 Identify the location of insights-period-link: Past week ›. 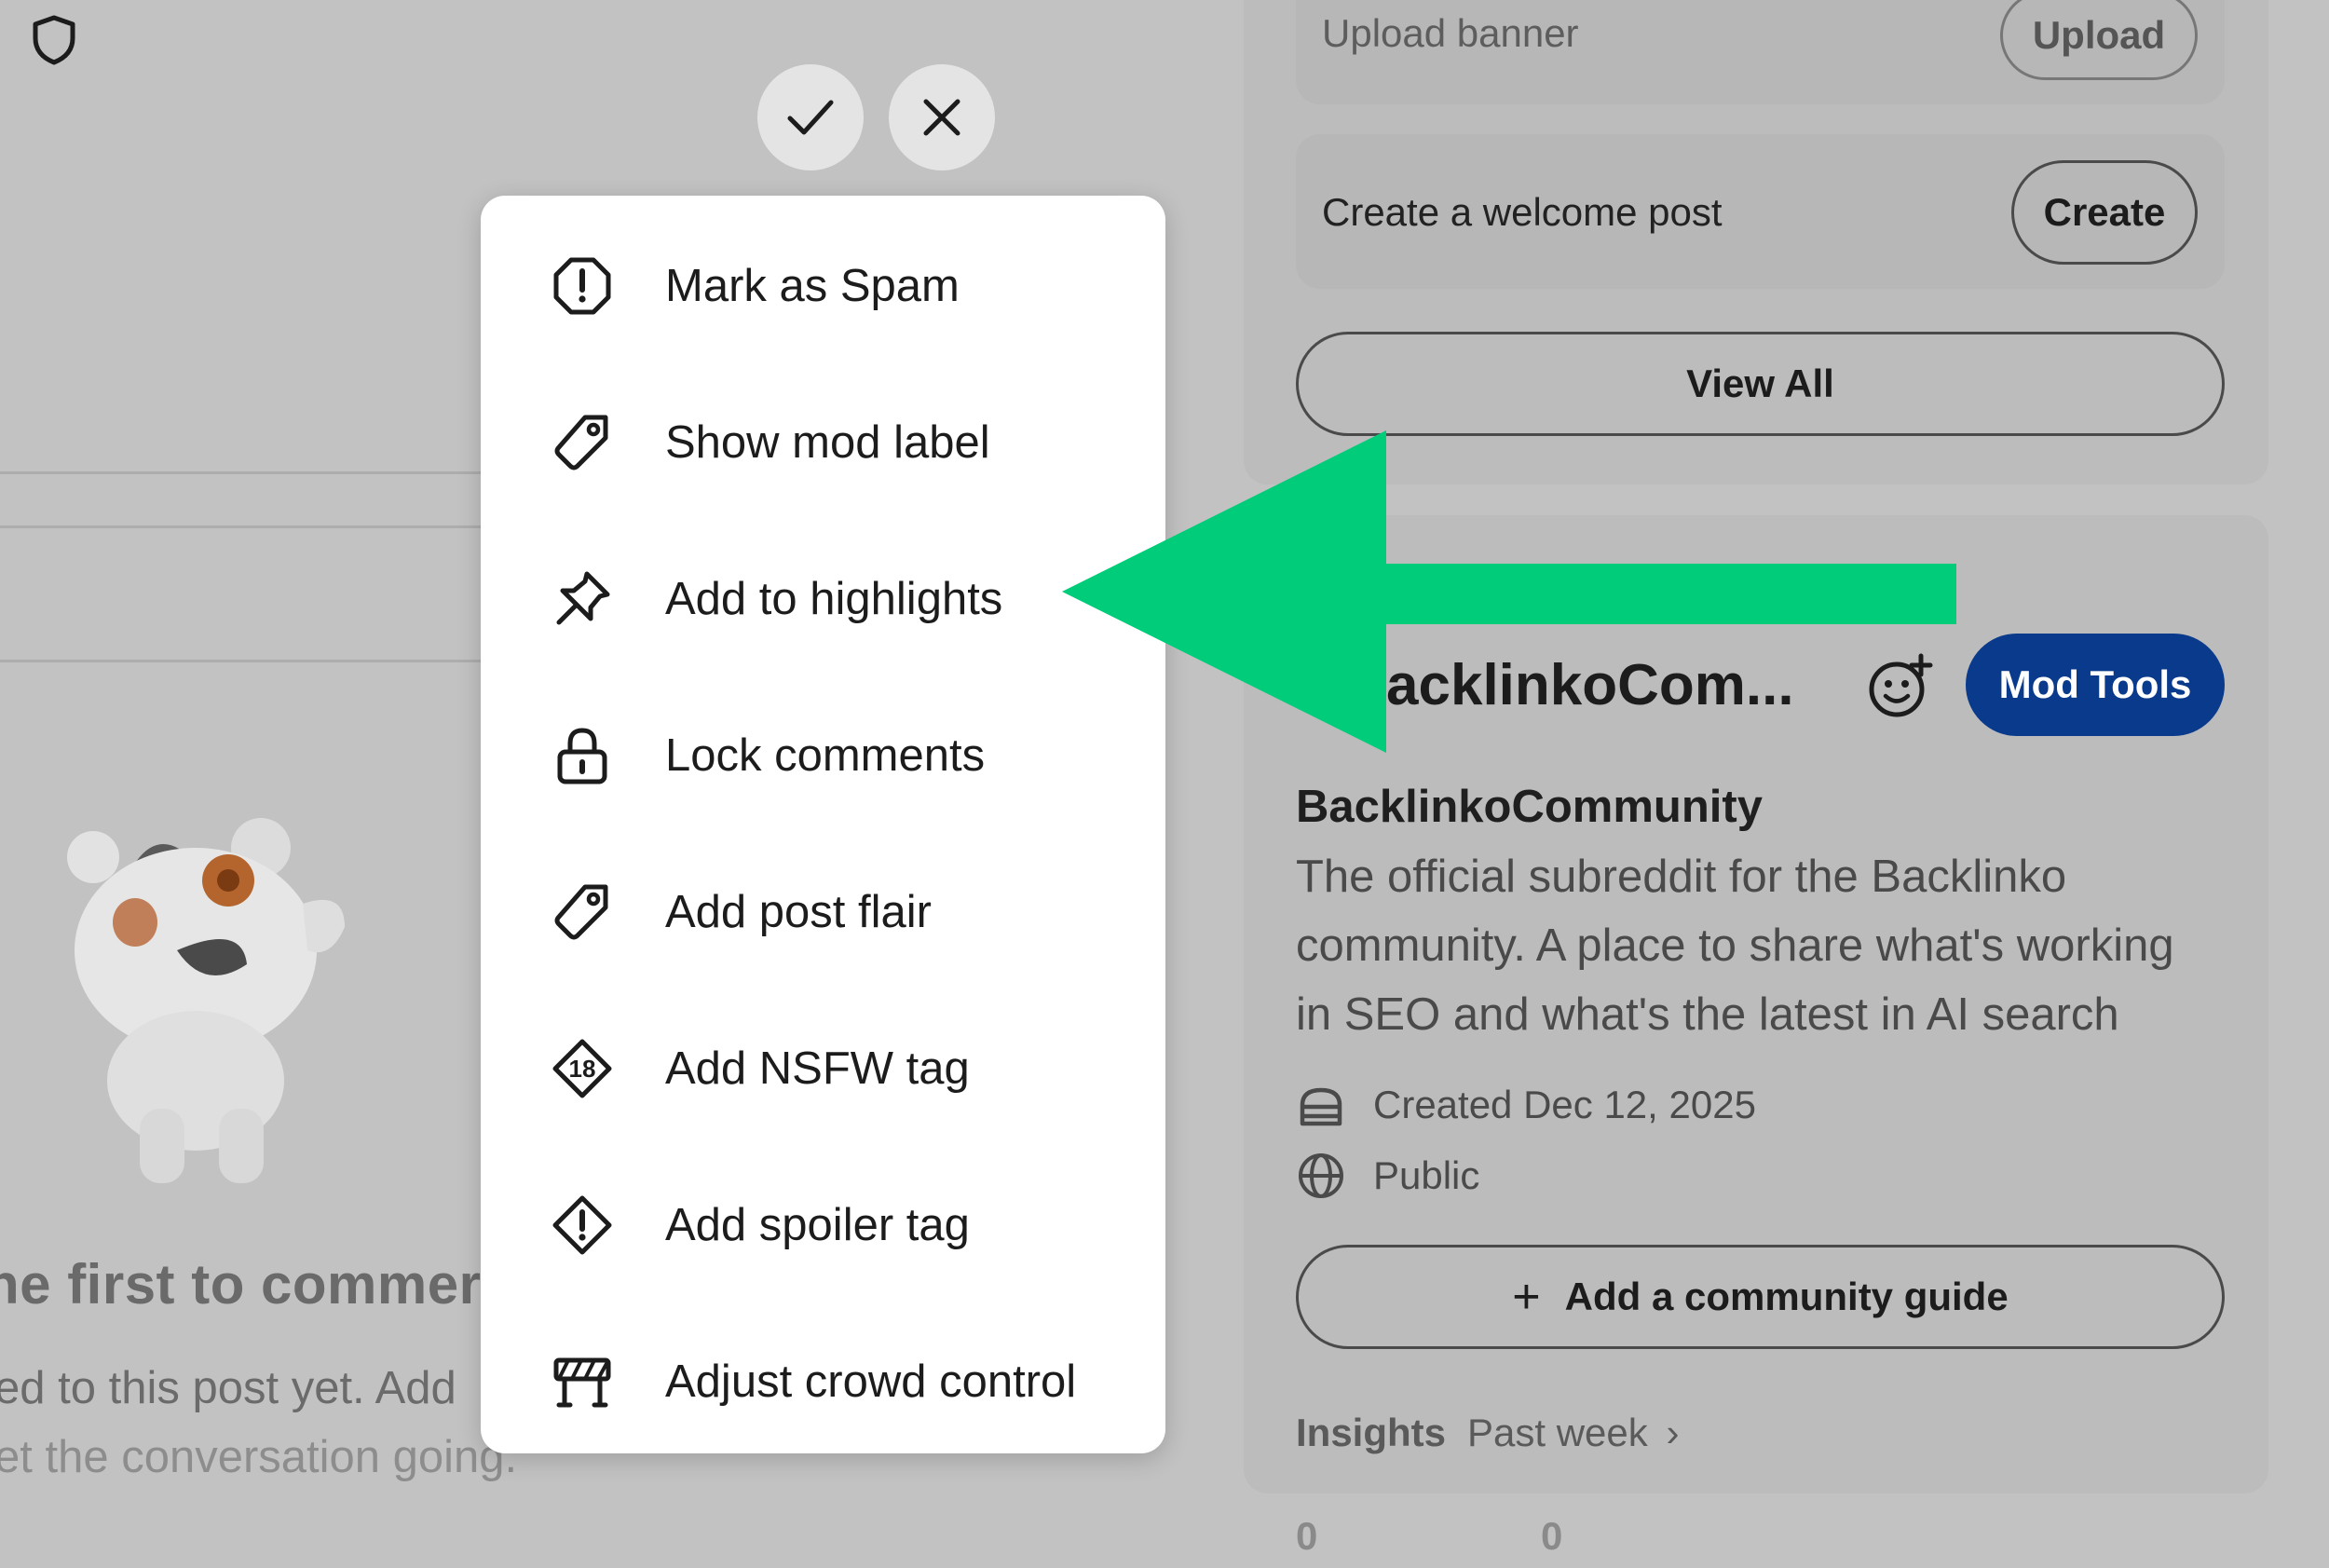
(1573, 1433).